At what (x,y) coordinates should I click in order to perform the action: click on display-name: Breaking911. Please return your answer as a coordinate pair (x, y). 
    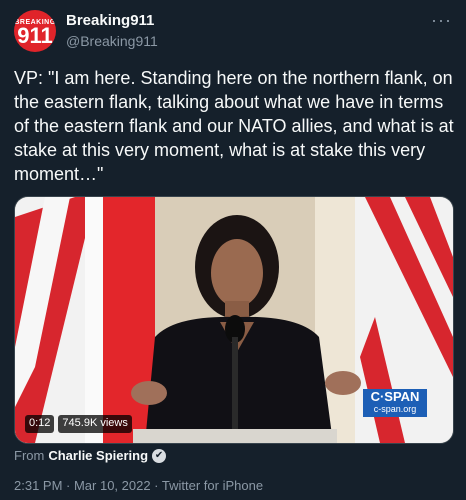
    Looking at the image, I should click on (112, 20).